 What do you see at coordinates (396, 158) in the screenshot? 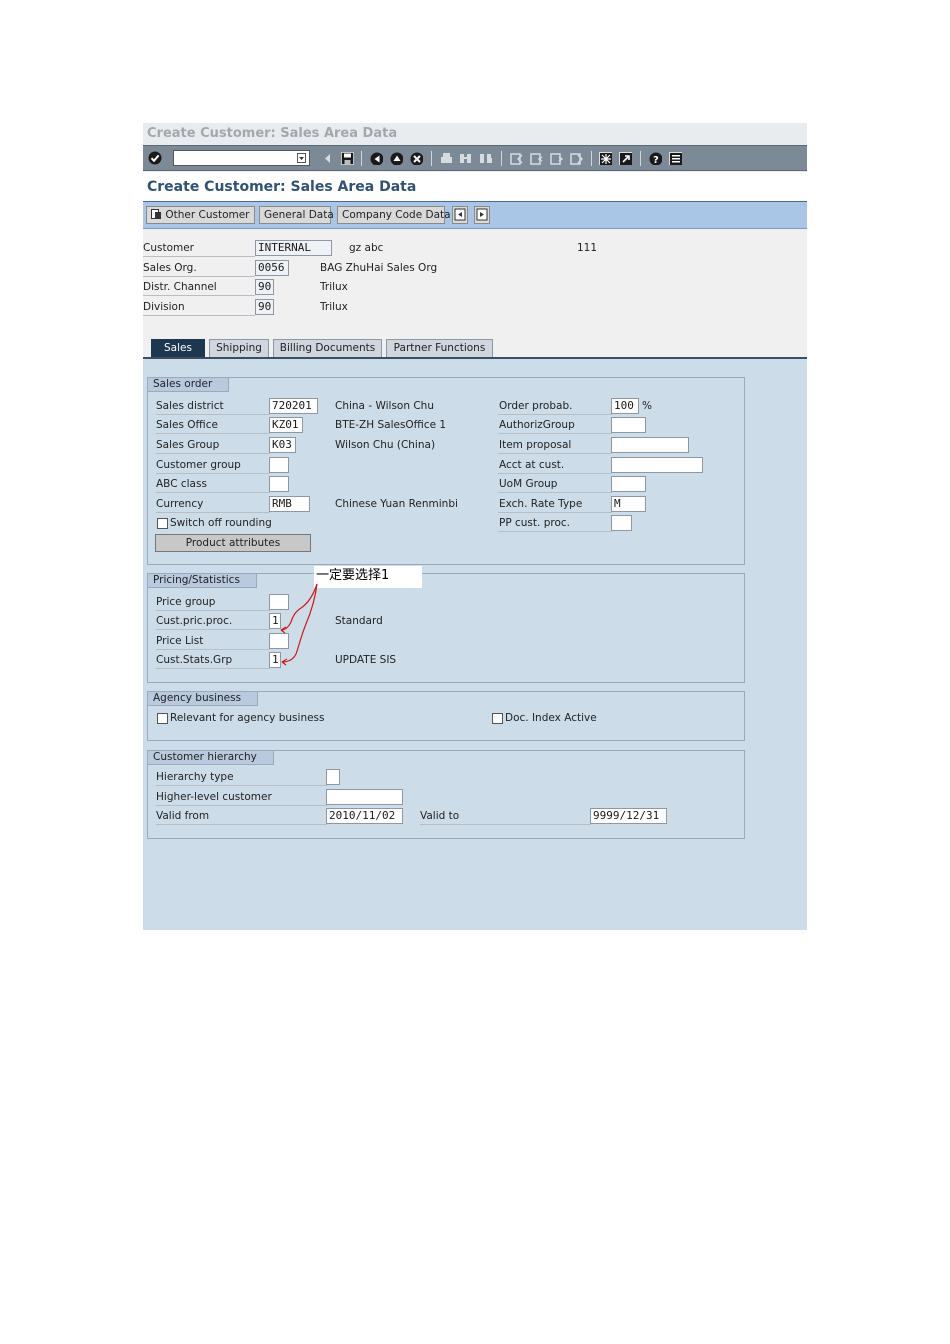
I see `exit-icon` at bounding box center [396, 158].